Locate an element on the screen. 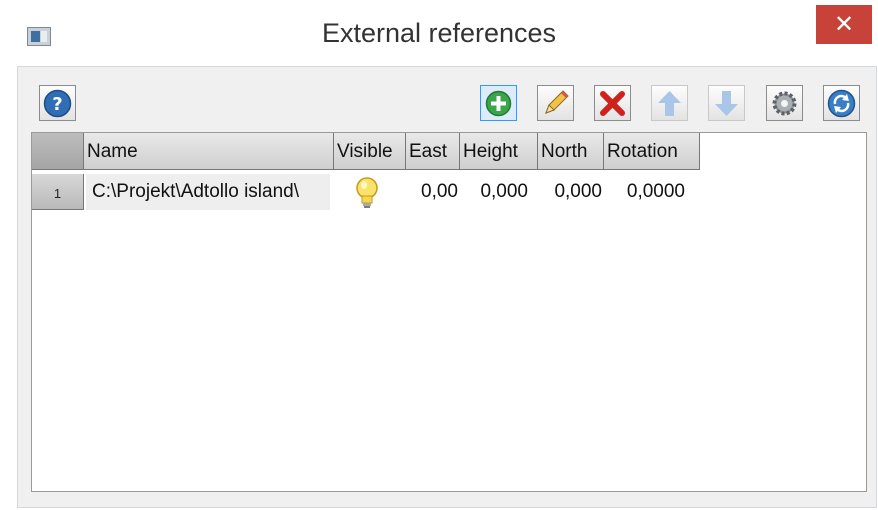 This screenshot has height=510, width=878. cell-height: 0,000 is located at coordinates (494, 192).